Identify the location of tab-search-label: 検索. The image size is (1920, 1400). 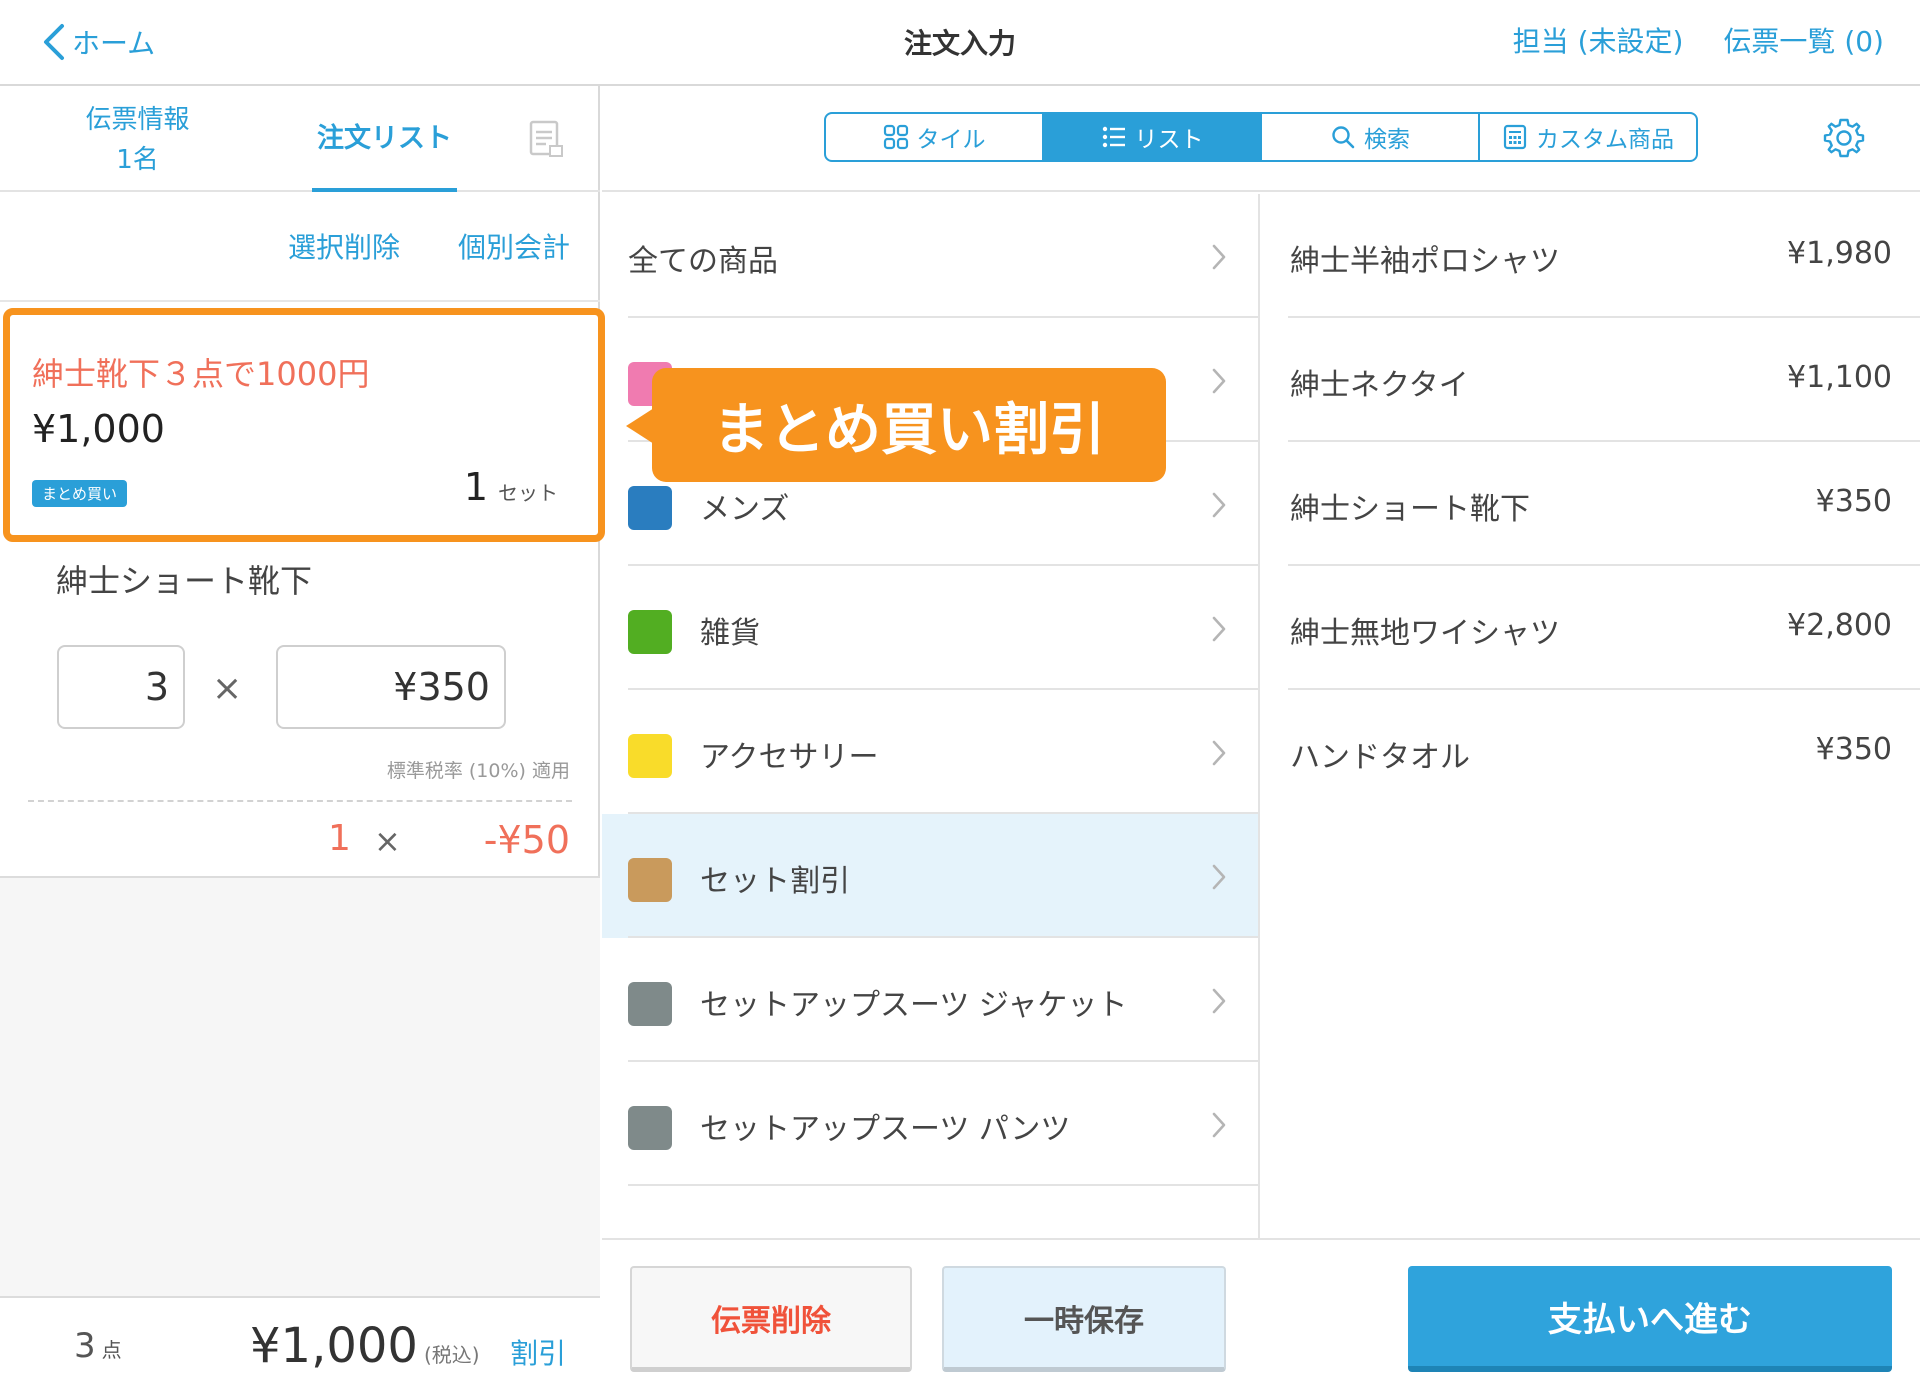
(1387, 140).